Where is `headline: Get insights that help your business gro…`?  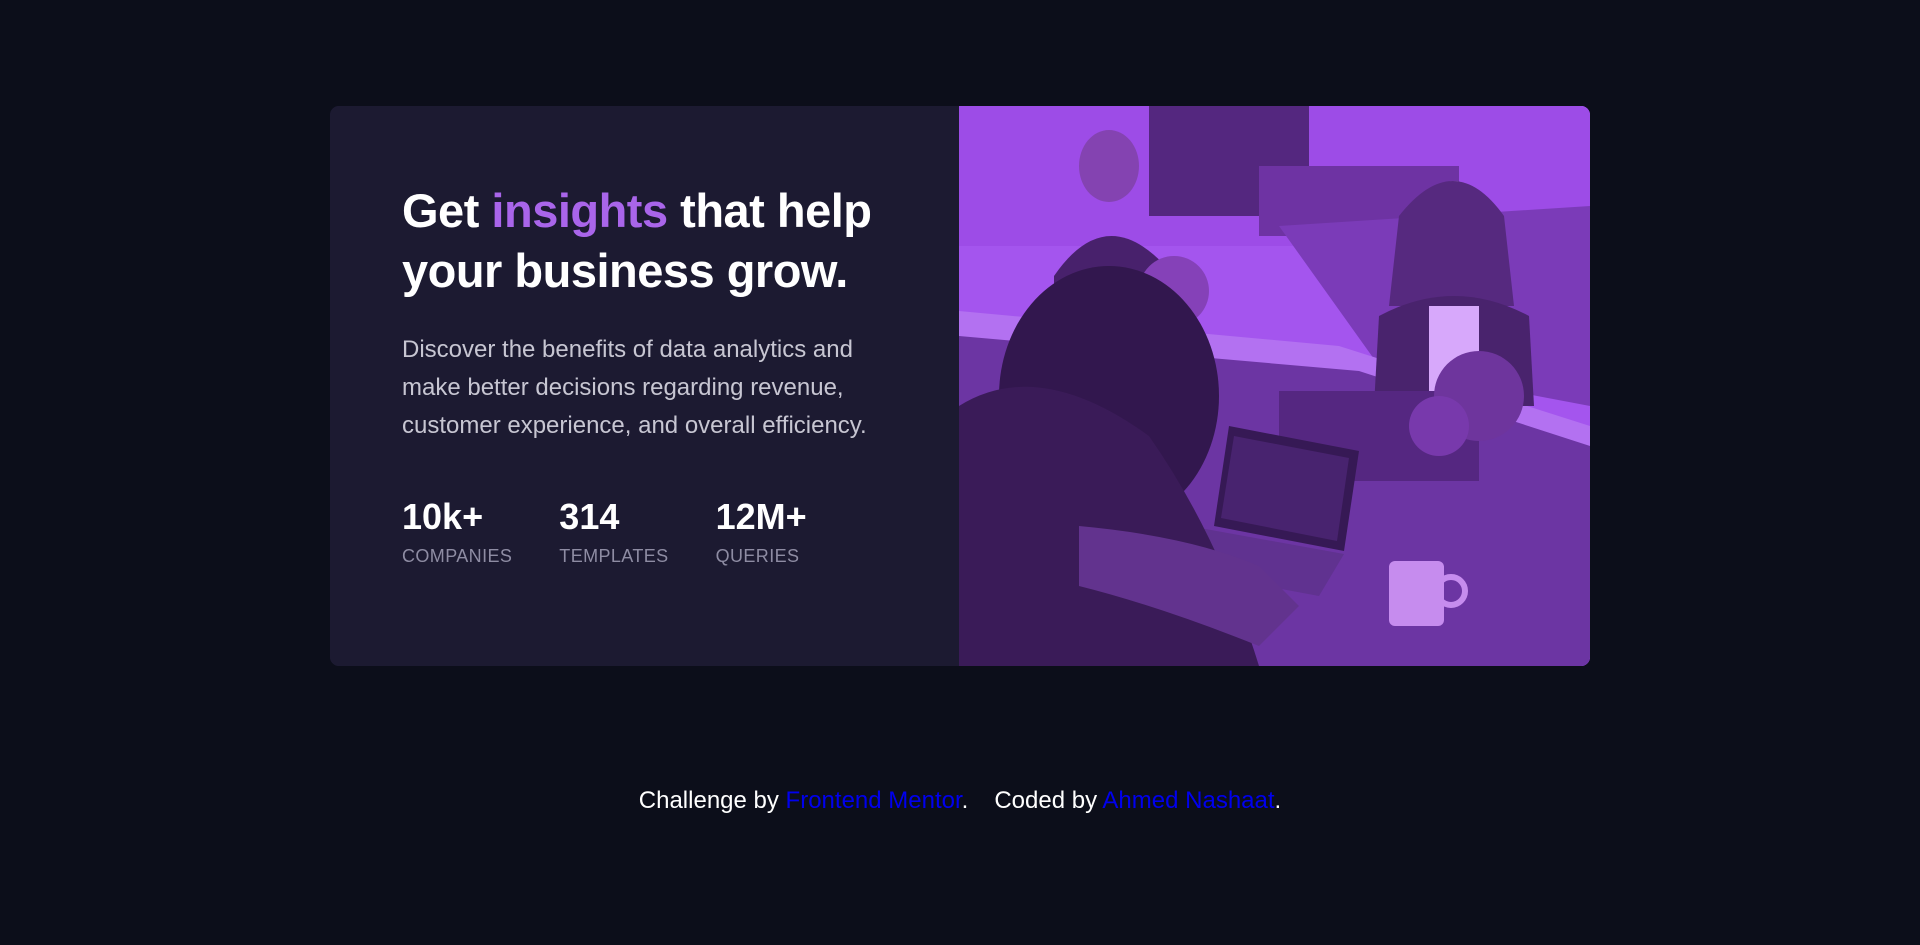
headline: Get insights that help your business gro… is located at coordinates (644, 241).